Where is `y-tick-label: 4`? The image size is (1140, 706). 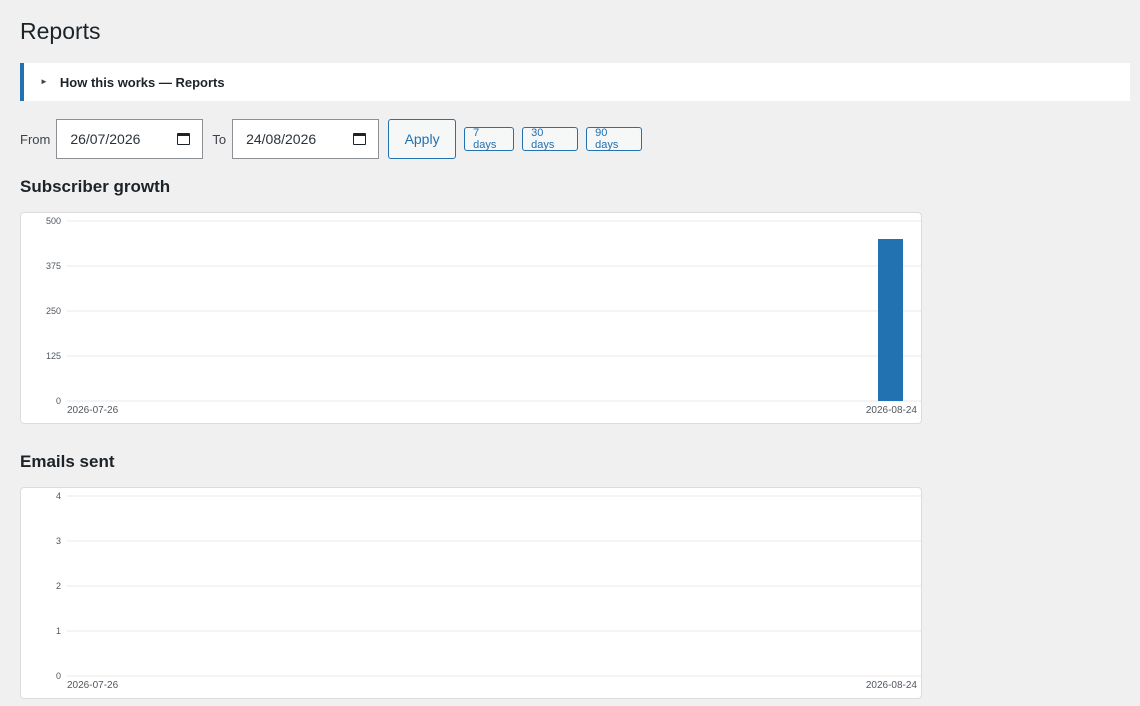 y-tick-label: 4 is located at coordinates (58, 496).